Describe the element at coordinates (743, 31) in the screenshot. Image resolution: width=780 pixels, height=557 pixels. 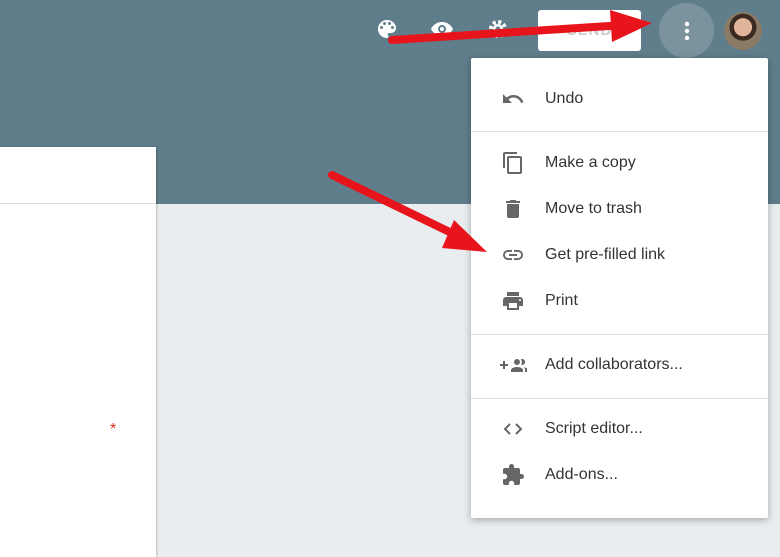
I see `avatar` at that location.